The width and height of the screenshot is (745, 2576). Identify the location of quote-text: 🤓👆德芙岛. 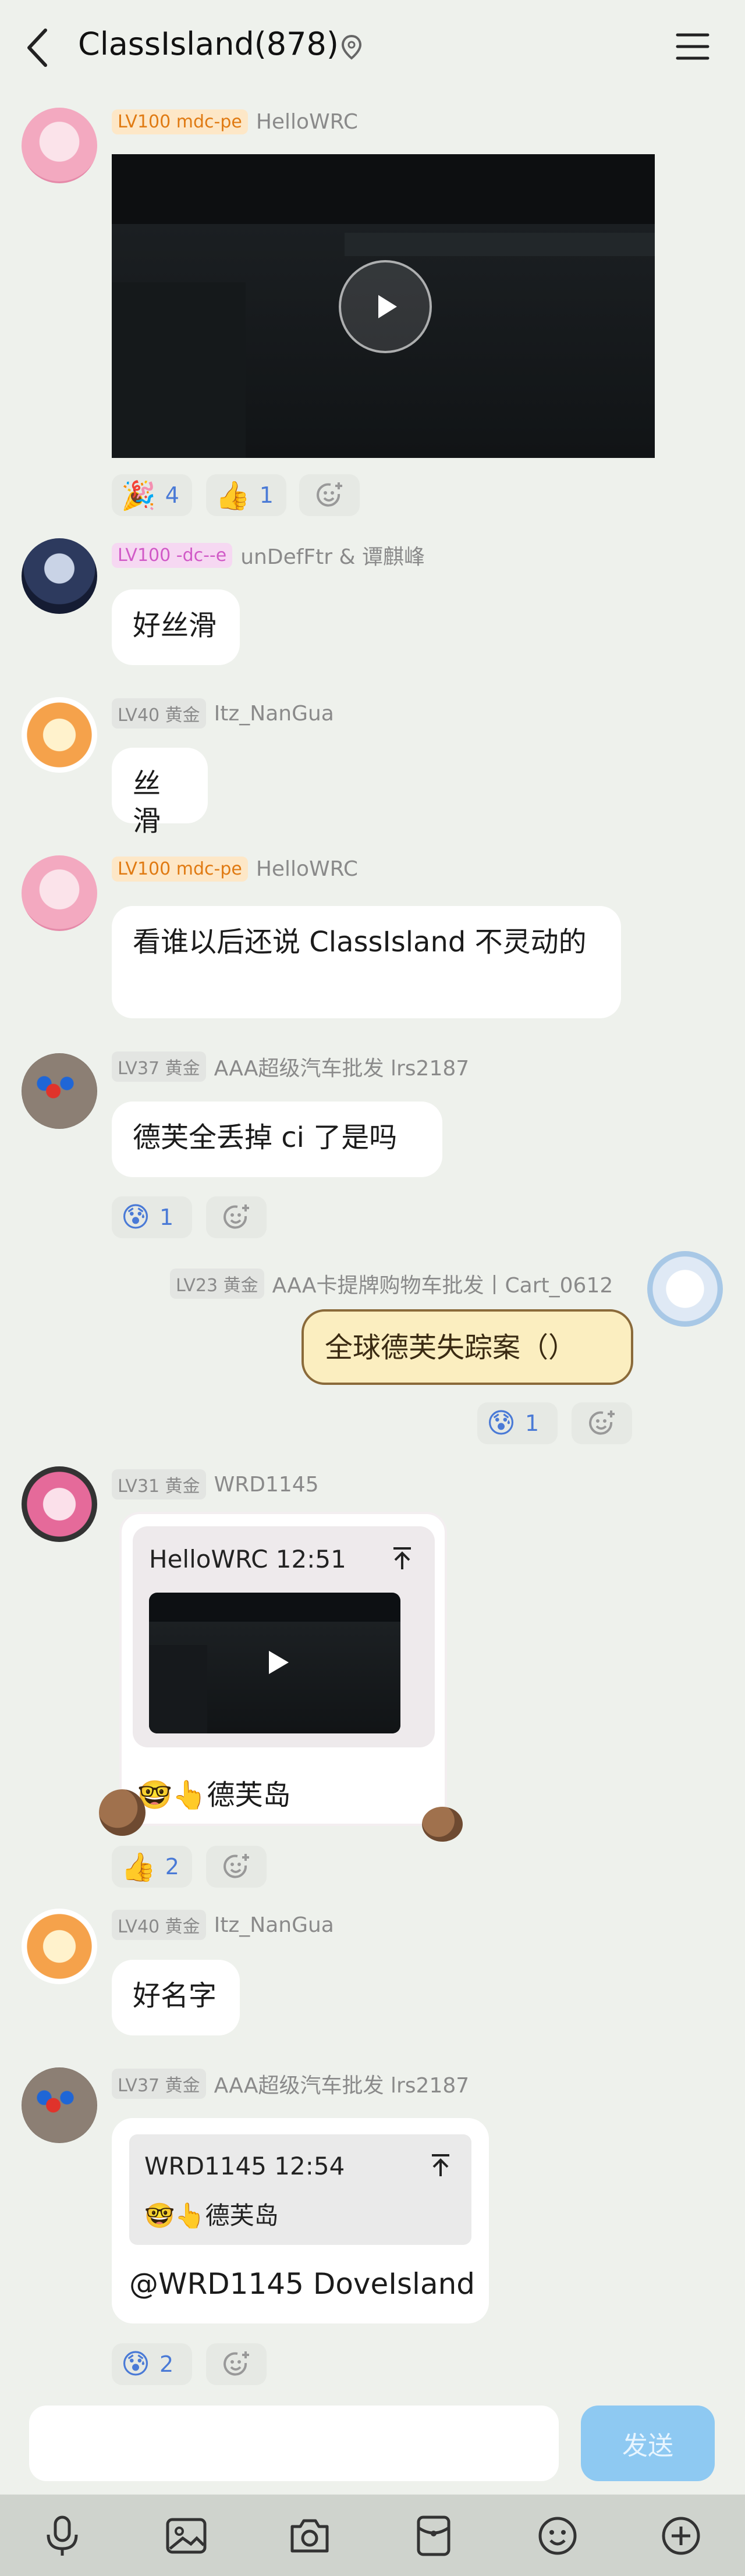
(211, 2215).